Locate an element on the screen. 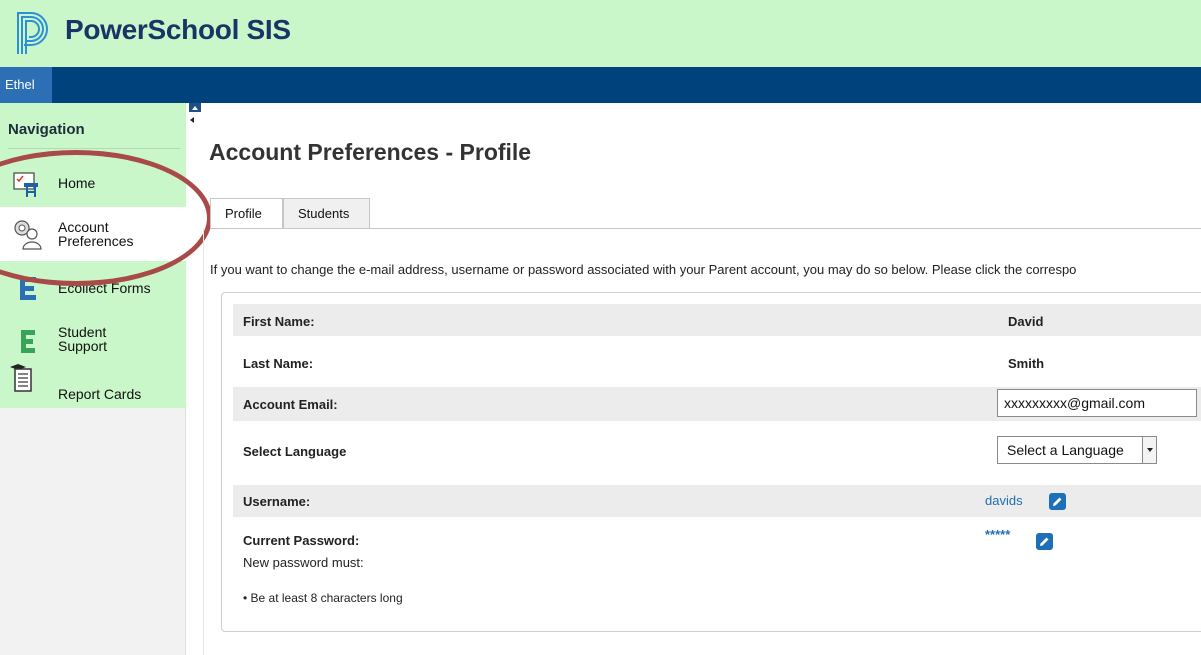 The height and width of the screenshot is (655, 1201). account-email-row: Account Email: is located at coordinates (717, 404).